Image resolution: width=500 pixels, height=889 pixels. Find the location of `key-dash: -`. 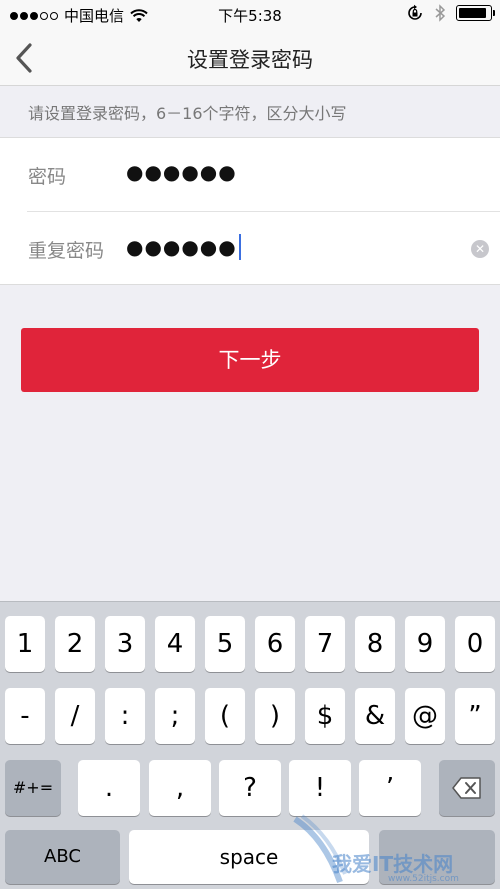

key-dash: - is located at coordinates (25, 716).